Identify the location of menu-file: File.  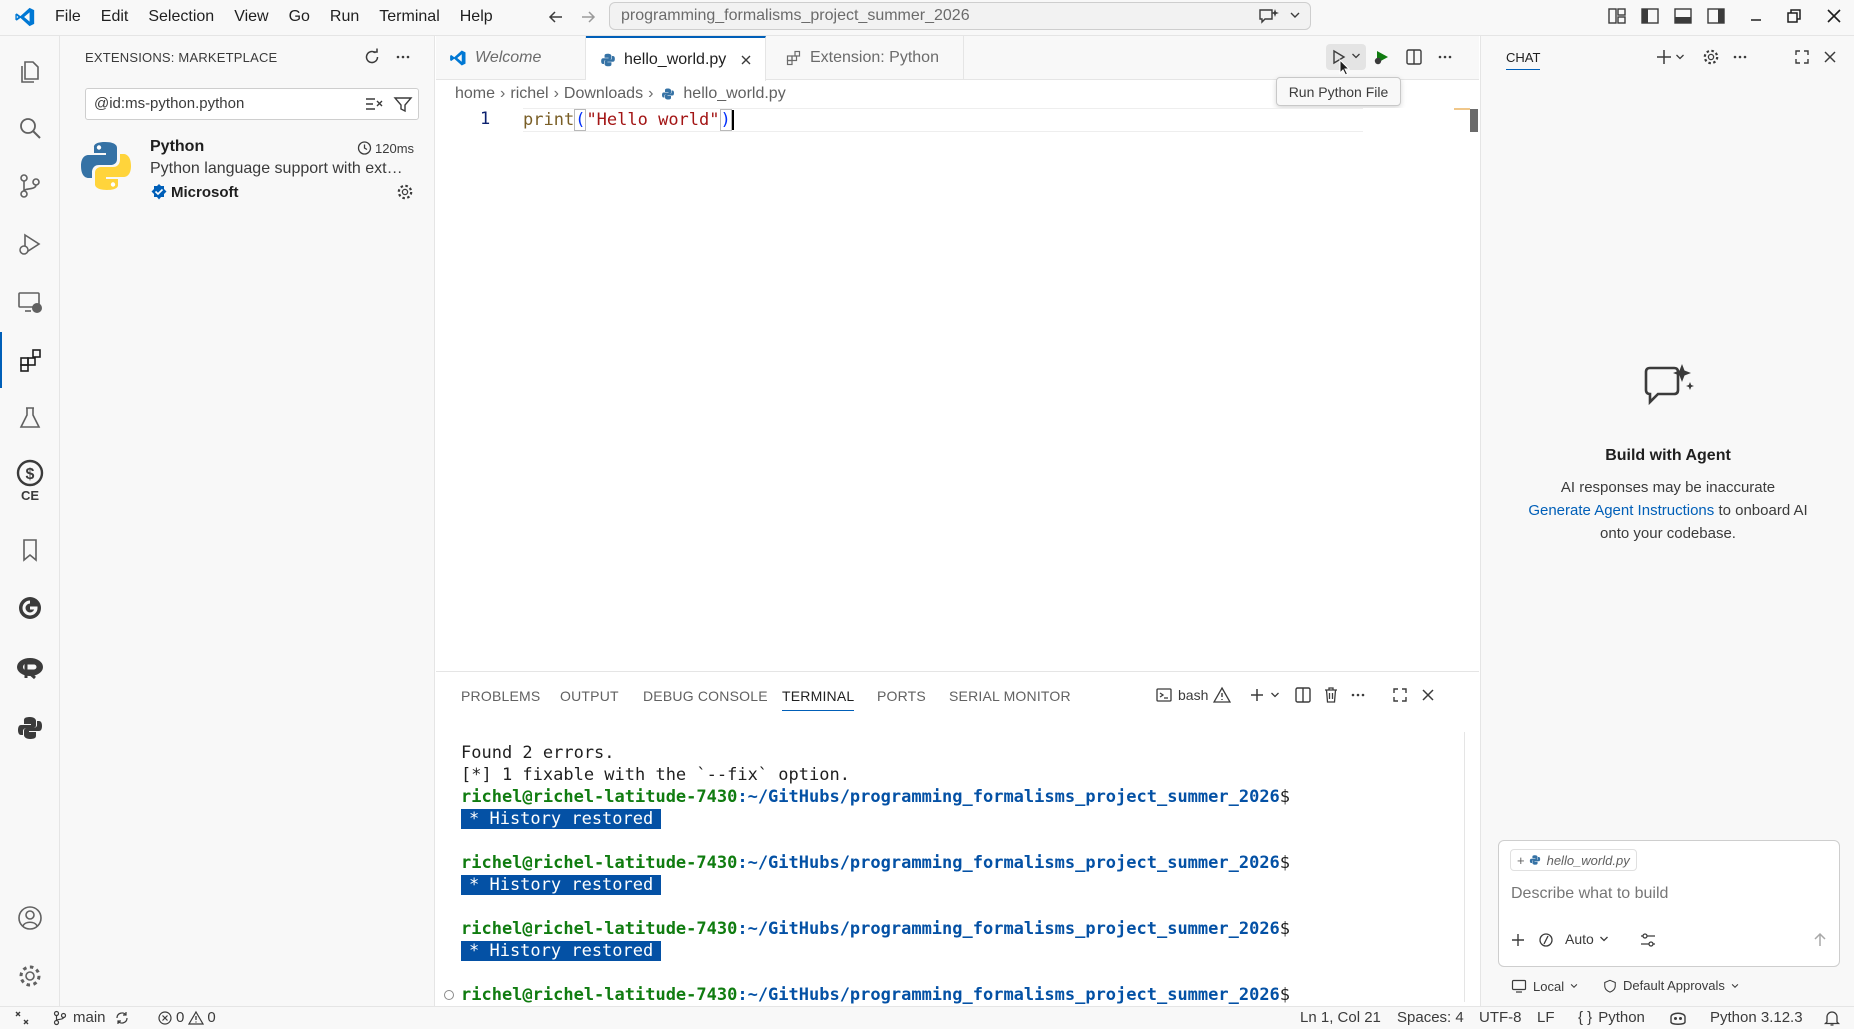
(68, 17).